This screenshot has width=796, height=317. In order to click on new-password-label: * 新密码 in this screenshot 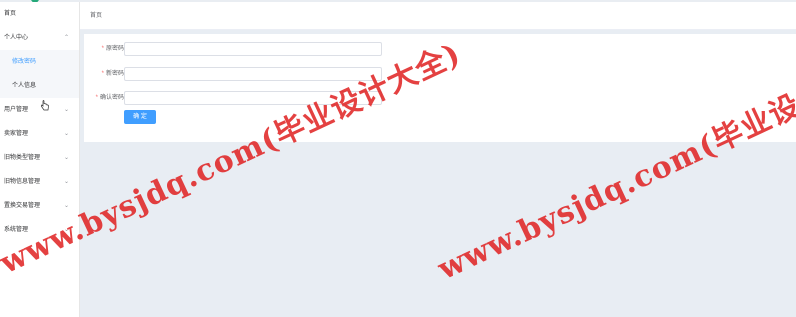, I will do `click(112, 74)`.